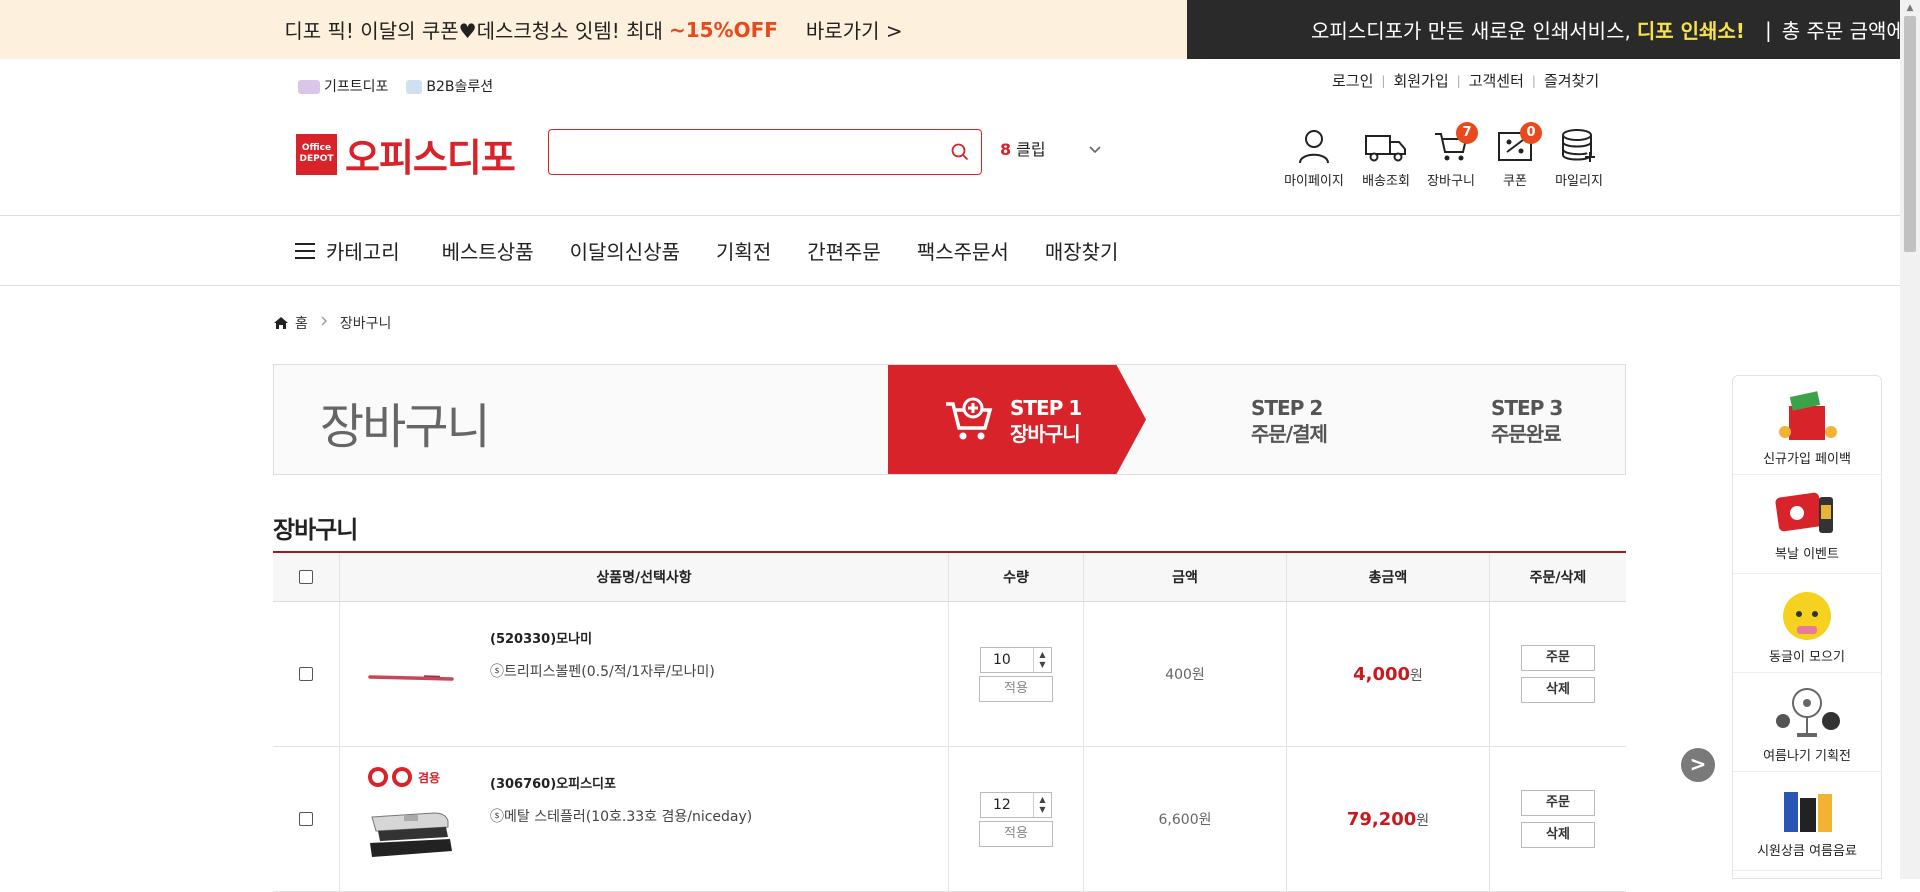  Describe the element at coordinates (1558, 674) in the screenshot. I see `action-cell: 주문 삭제` at that location.